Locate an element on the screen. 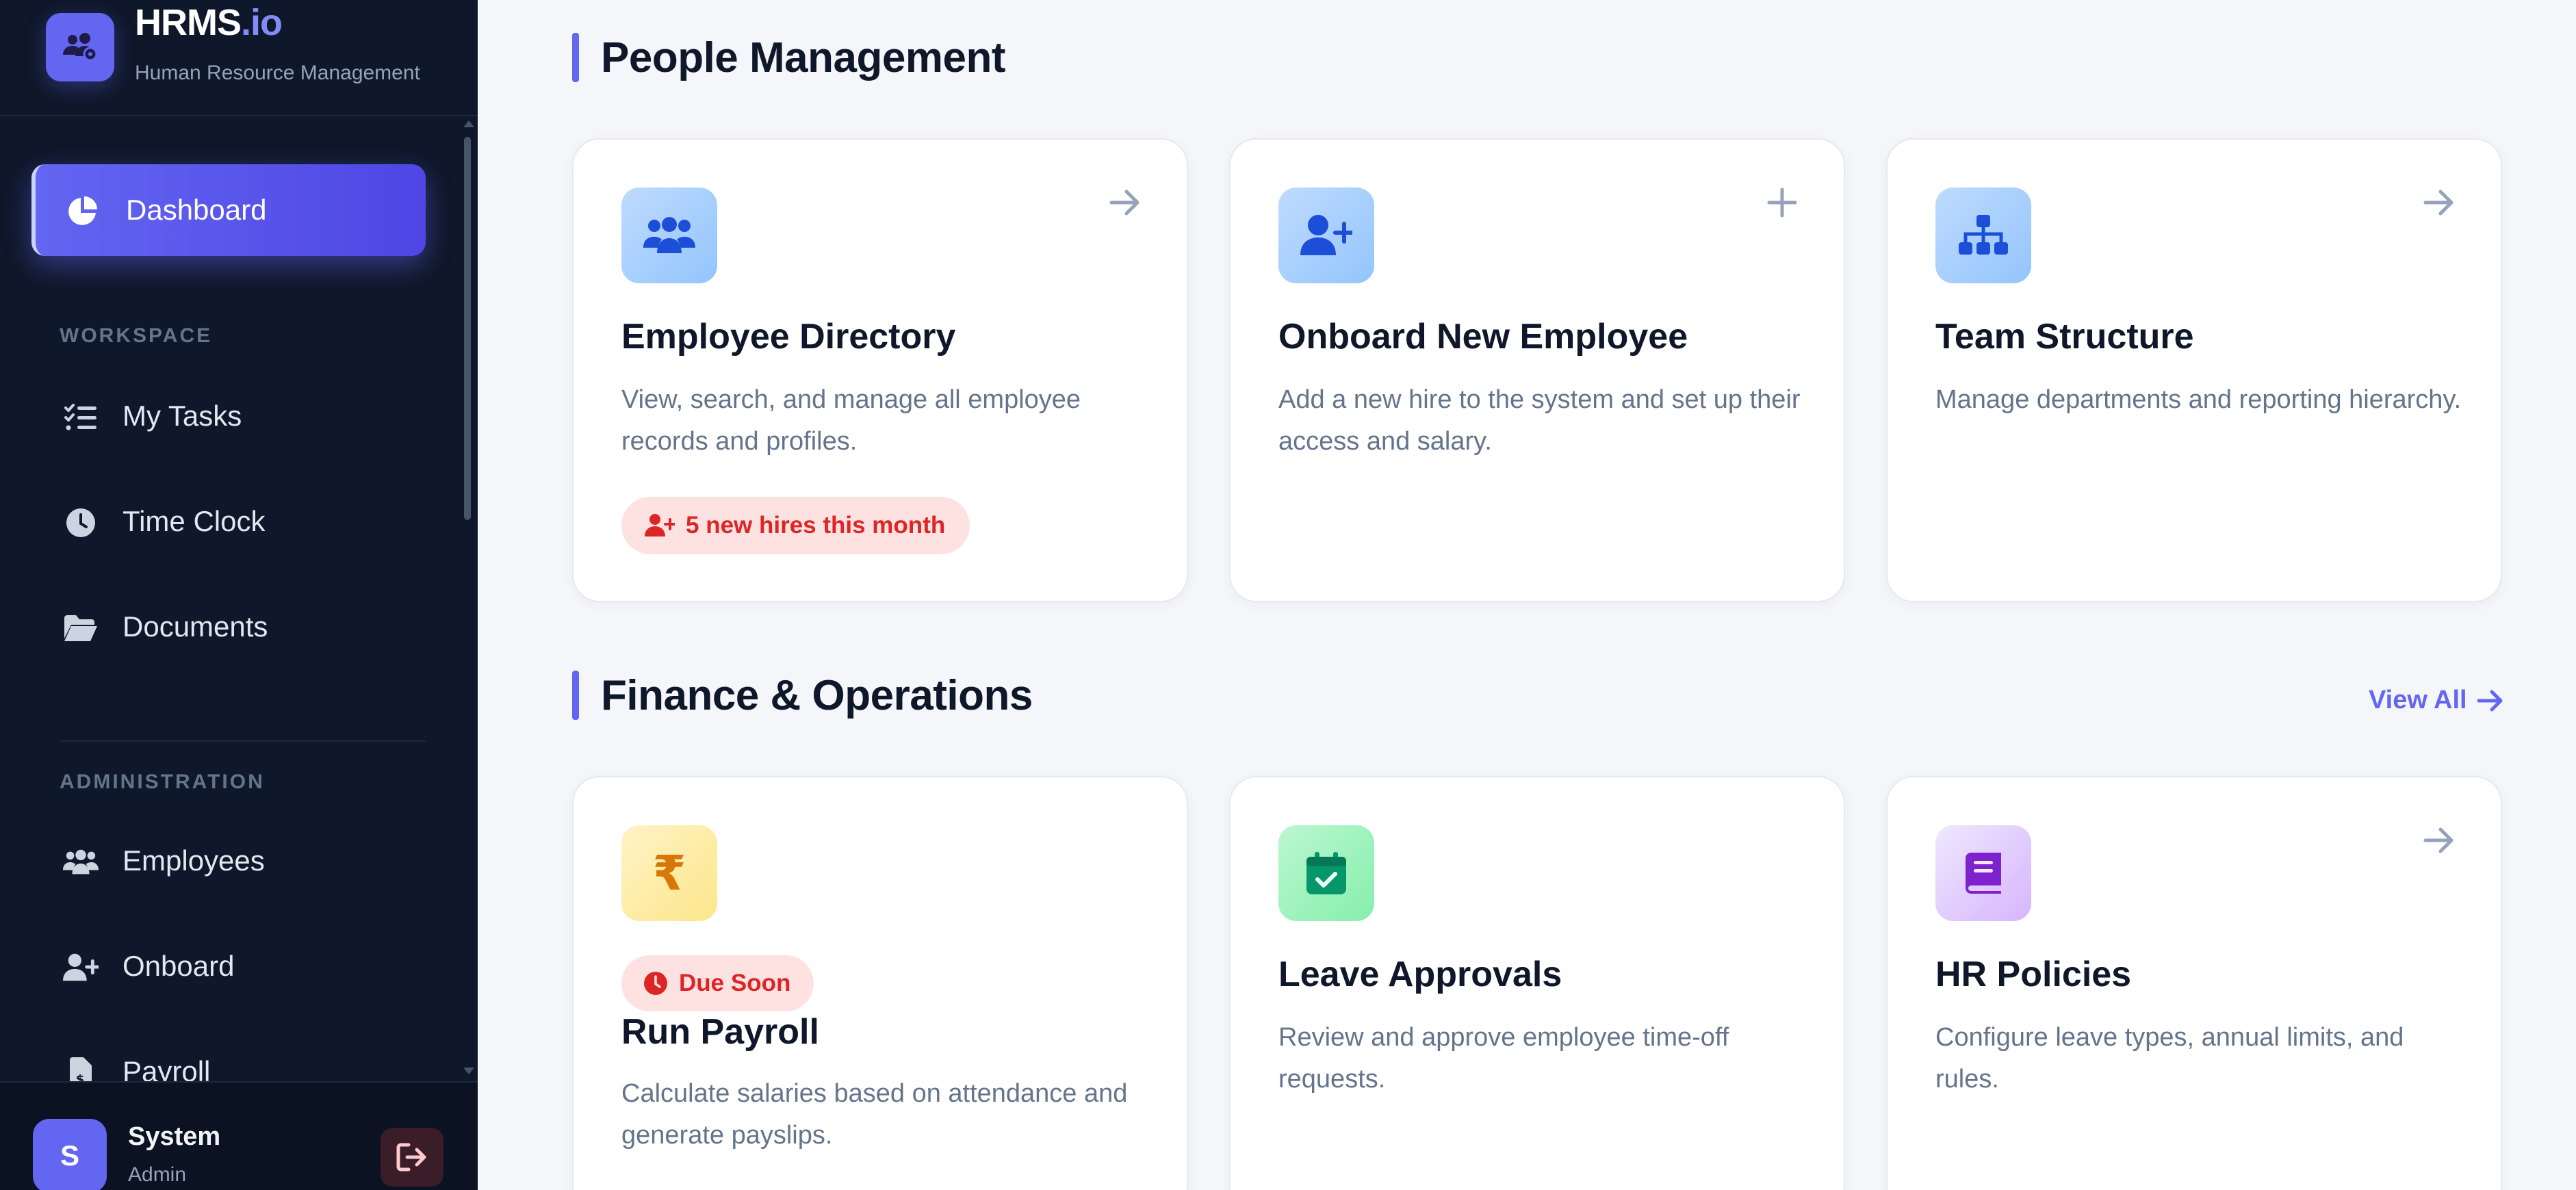  section-header-finance: Finance & Operations is located at coordinates (803, 695).